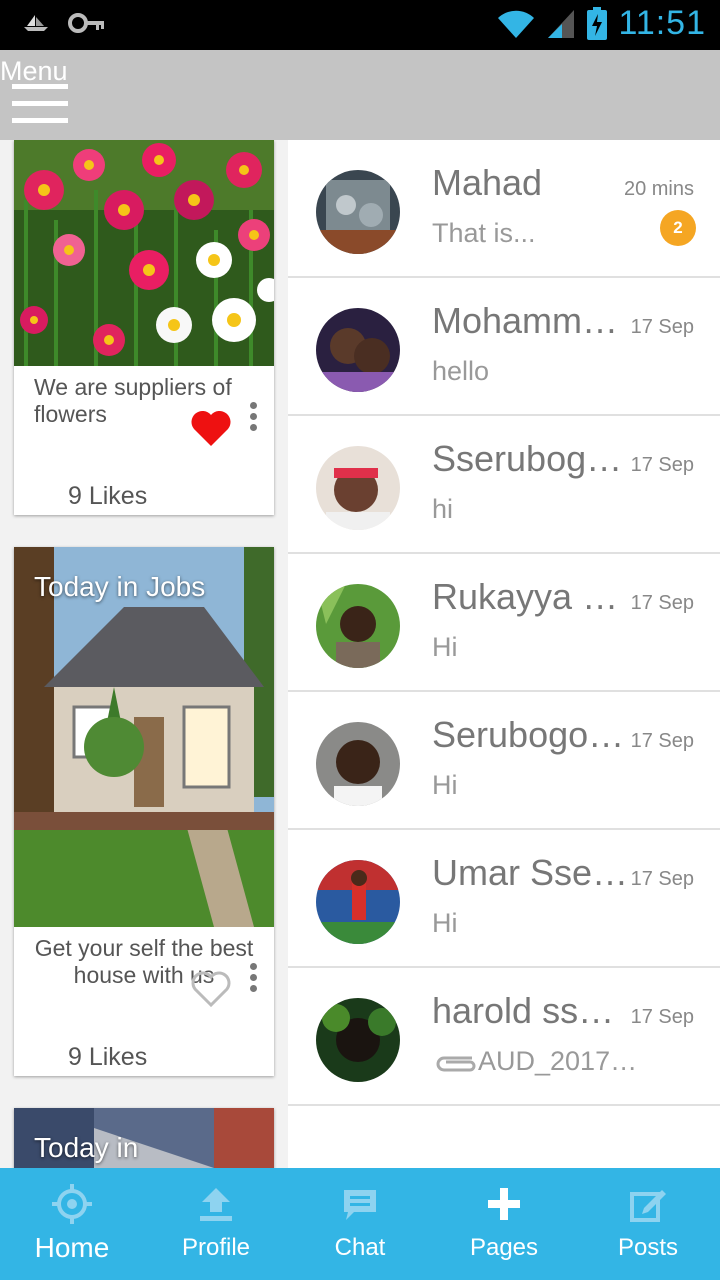 The height and width of the screenshot is (1280, 720). Describe the element at coordinates (658, 189) in the screenshot. I see `chat-timestamp: 20 mins` at that location.